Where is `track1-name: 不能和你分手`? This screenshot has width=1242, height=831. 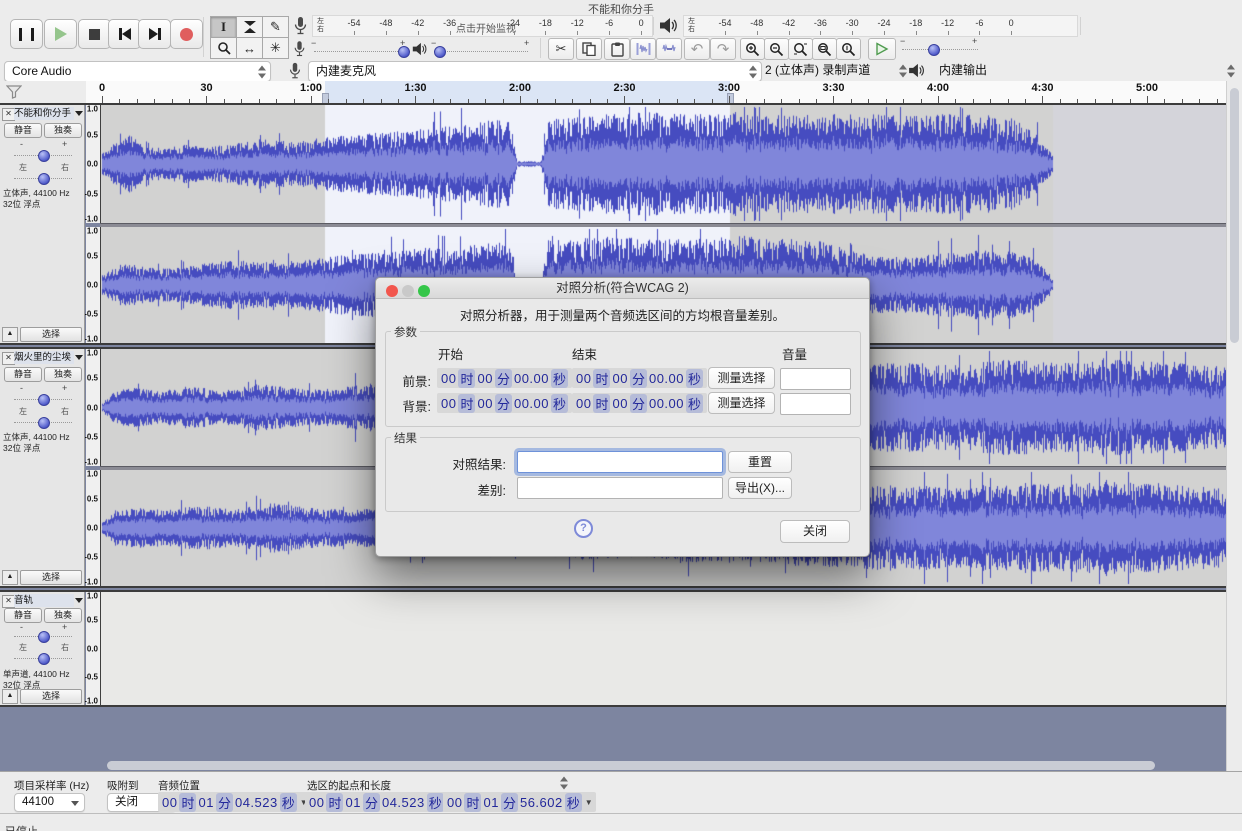
track1-name: 不能和你分手 is located at coordinates (44, 113).